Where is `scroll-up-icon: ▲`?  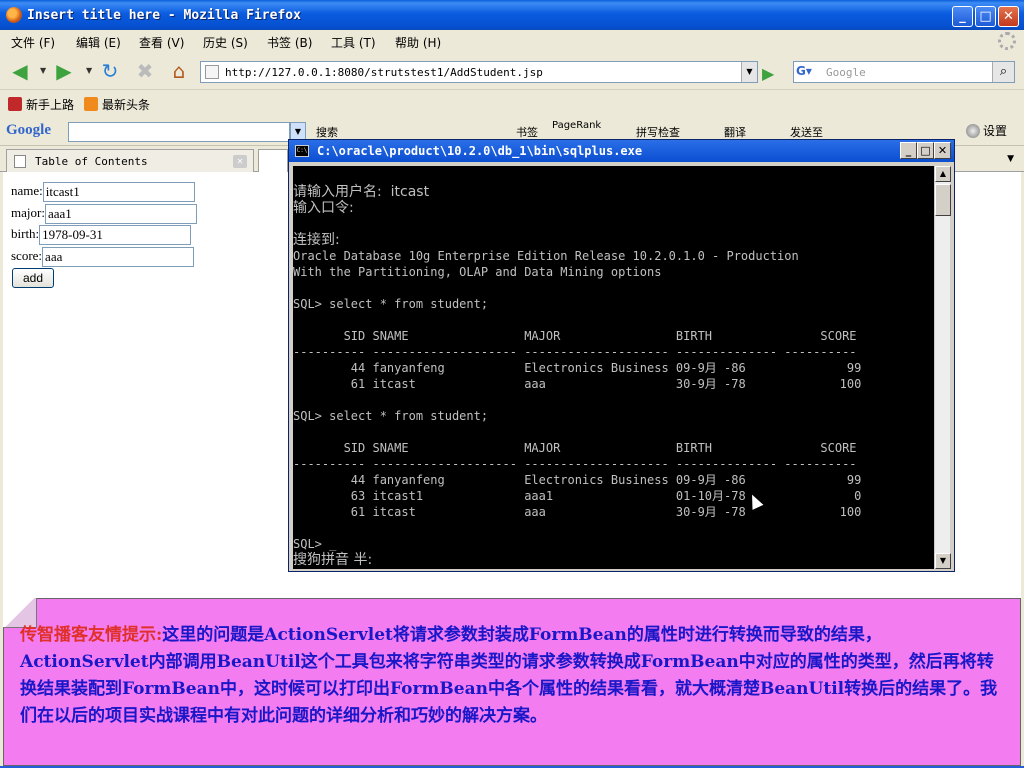
scroll-up-icon: ▲ is located at coordinates (943, 174).